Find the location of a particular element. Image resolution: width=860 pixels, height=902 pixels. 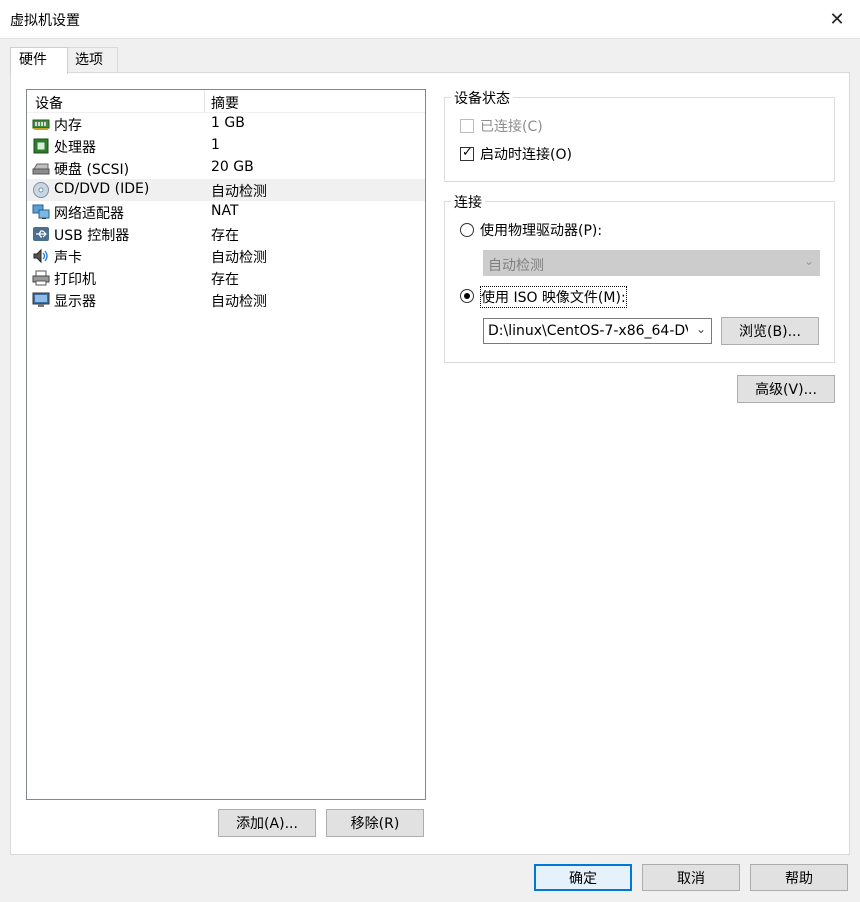

device-status-title: 设备状态 is located at coordinates (482, 98).